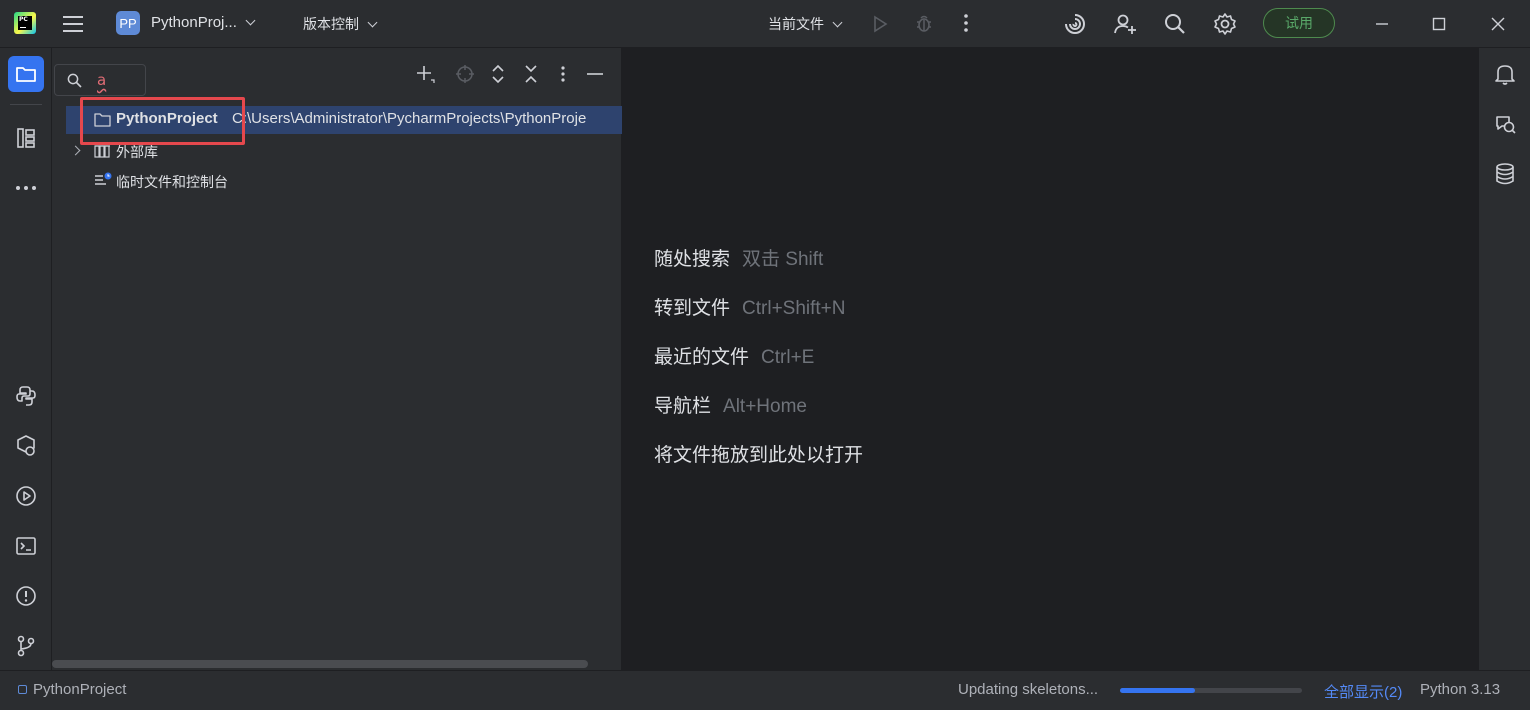 This screenshot has width=1530, height=710. I want to click on left-tool-strip, so click(26, 359).